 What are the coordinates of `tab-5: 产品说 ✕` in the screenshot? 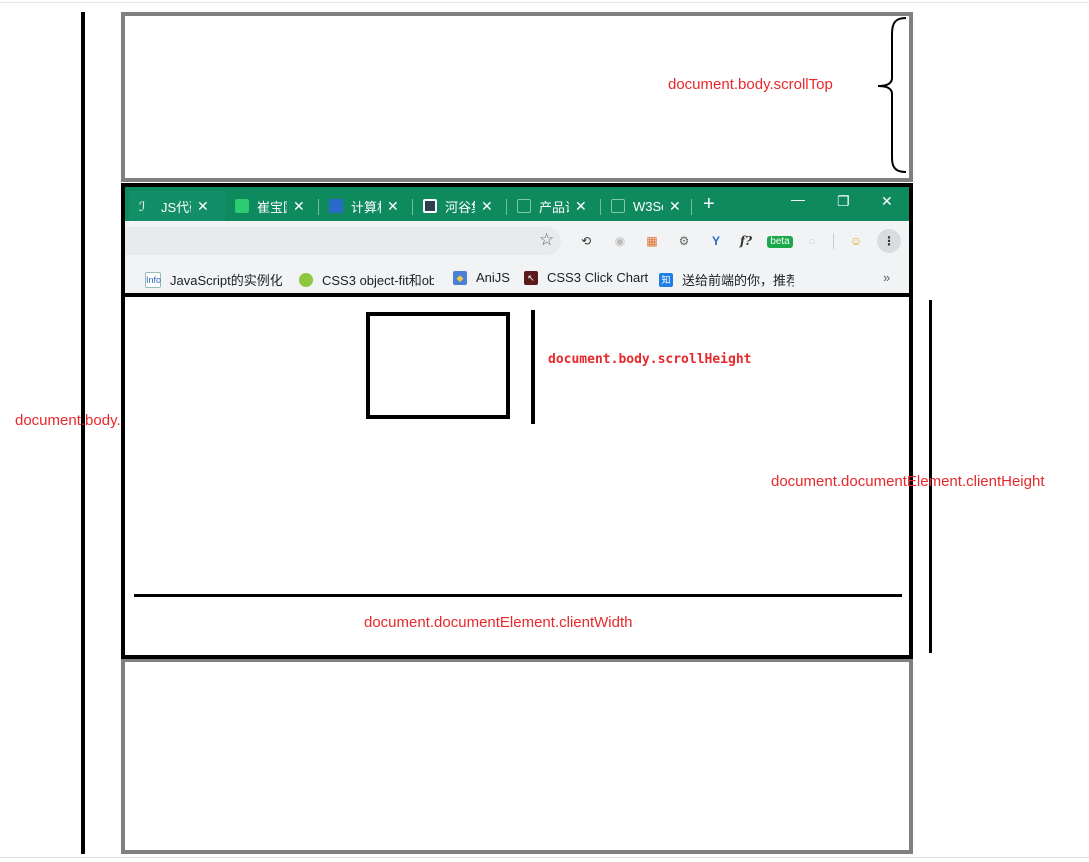 It's located at (553, 206).